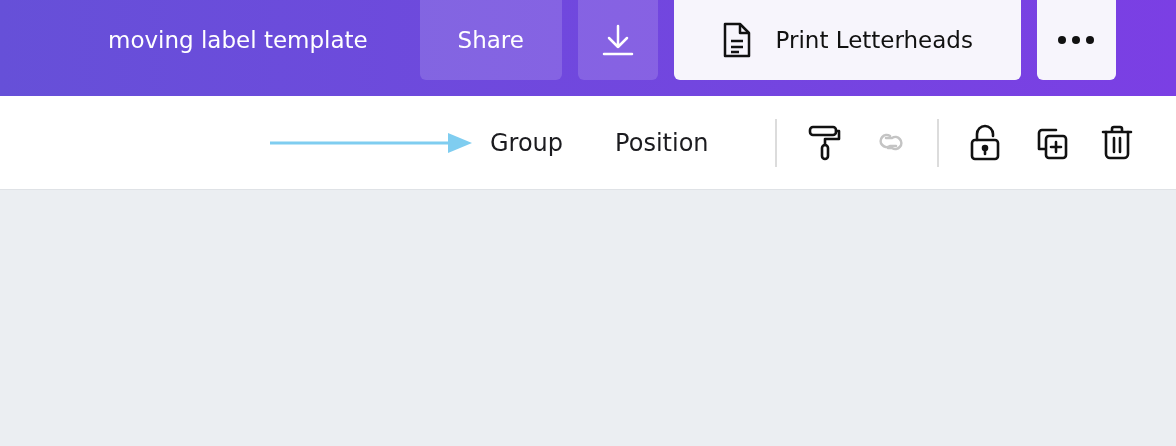 This screenshot has width=1176, height=446. Describe the element at coordinates (490, 40) in the screenshot. I see `share-button: Share` at that location.